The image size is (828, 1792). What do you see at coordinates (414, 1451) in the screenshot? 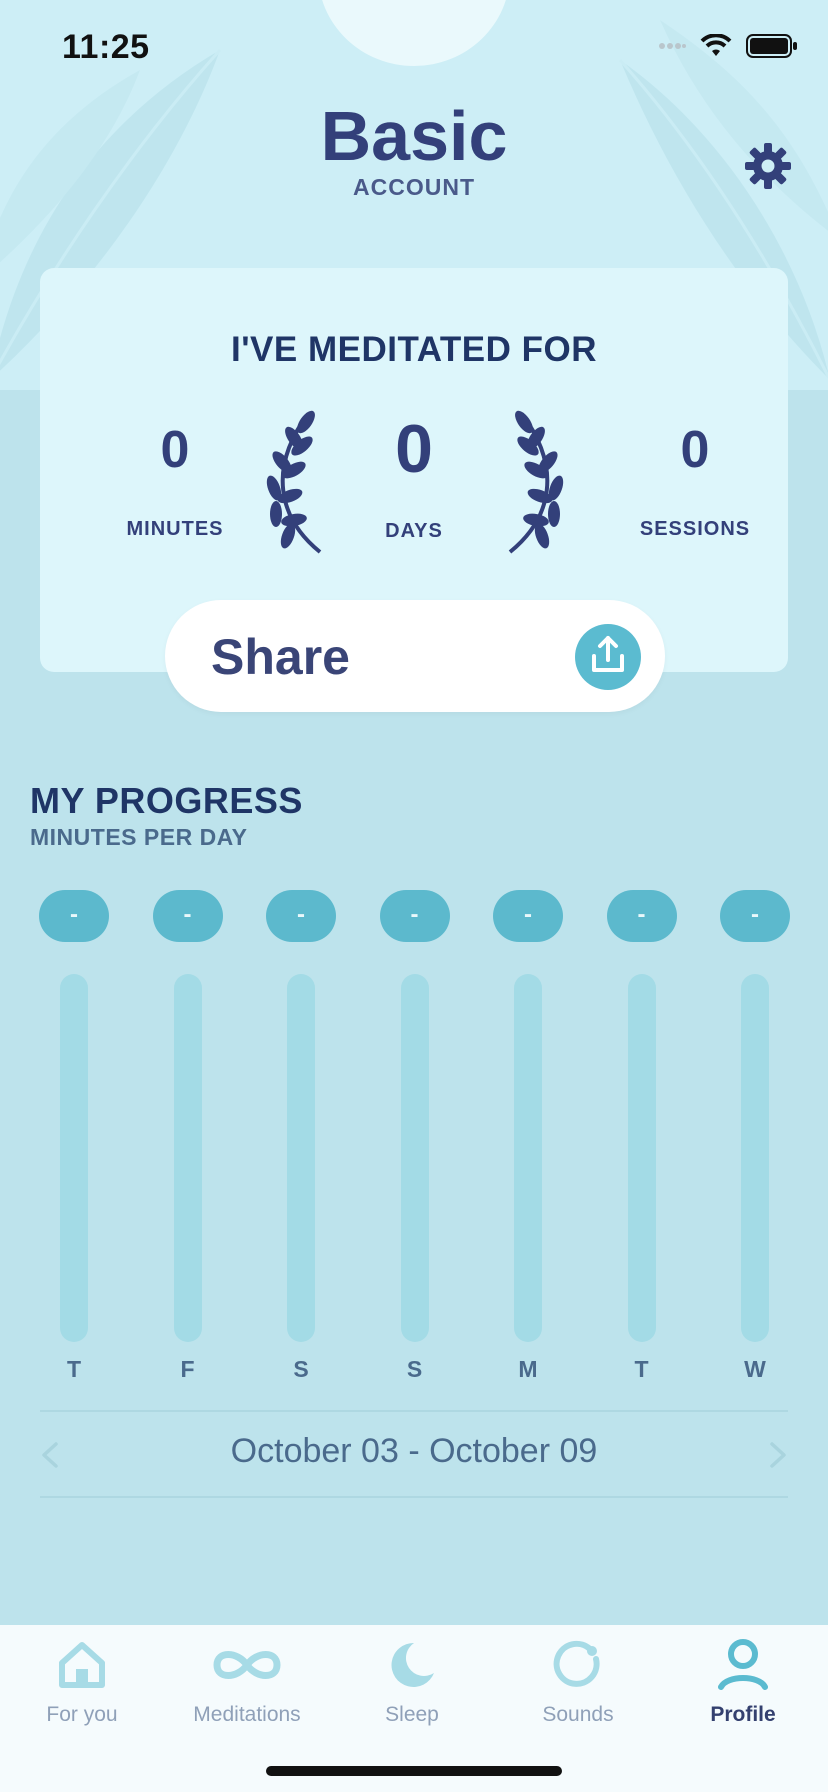
I see `date-range: October 03 - October 09` at bounding box center [414, 1451].